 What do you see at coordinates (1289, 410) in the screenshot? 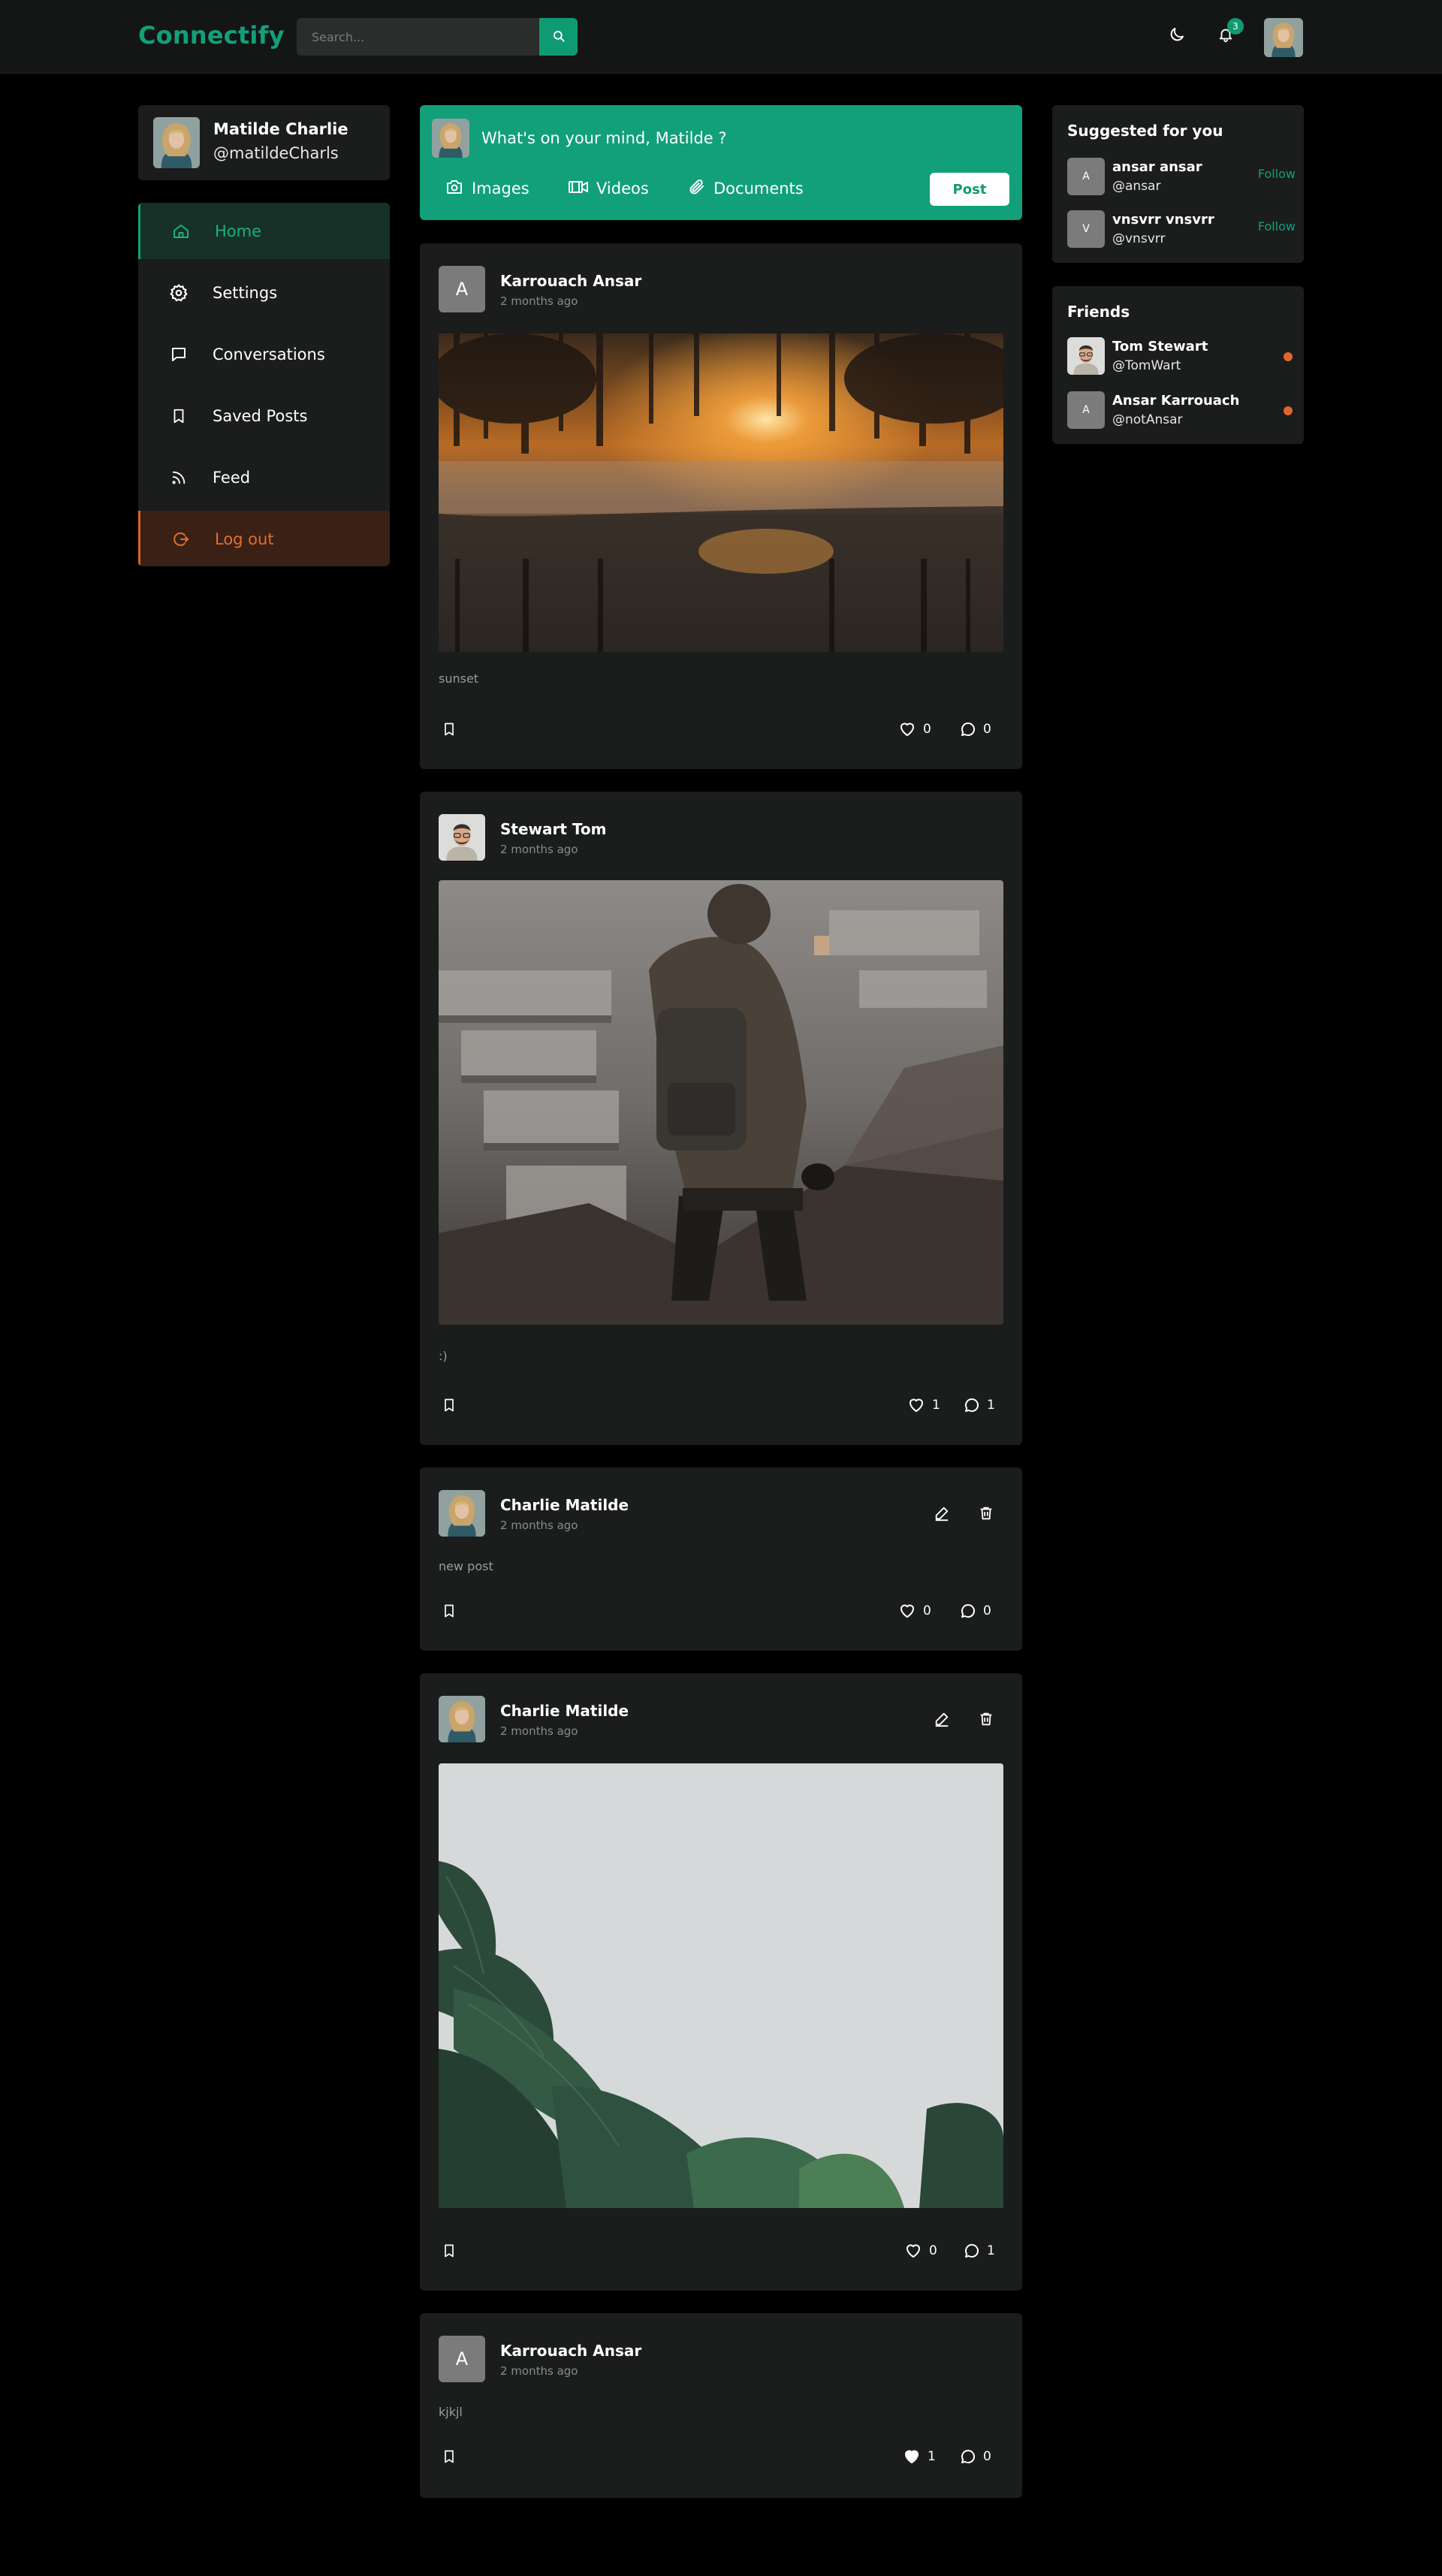
I see `status-indicator` at bounding box center [1289, 410].